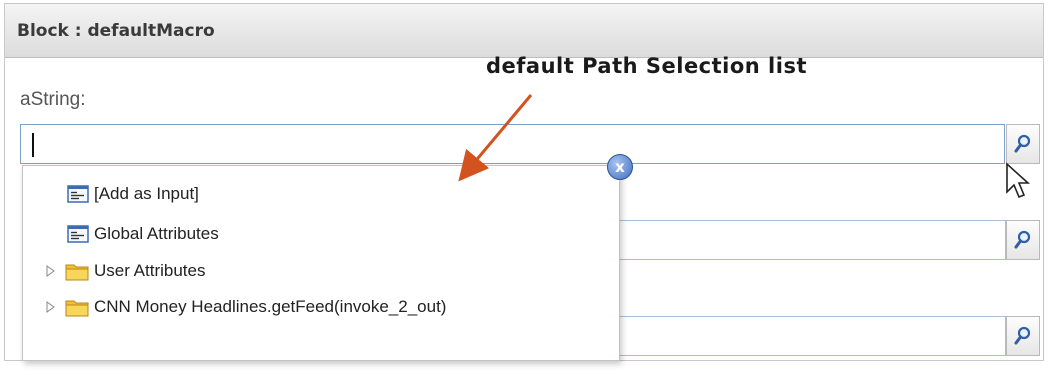 The height and width of the screenshot is (375, 1064). Describe the element at coordinates (150, 270) in the screenshot. I see `tree-item-label: User Attributes` at that location.